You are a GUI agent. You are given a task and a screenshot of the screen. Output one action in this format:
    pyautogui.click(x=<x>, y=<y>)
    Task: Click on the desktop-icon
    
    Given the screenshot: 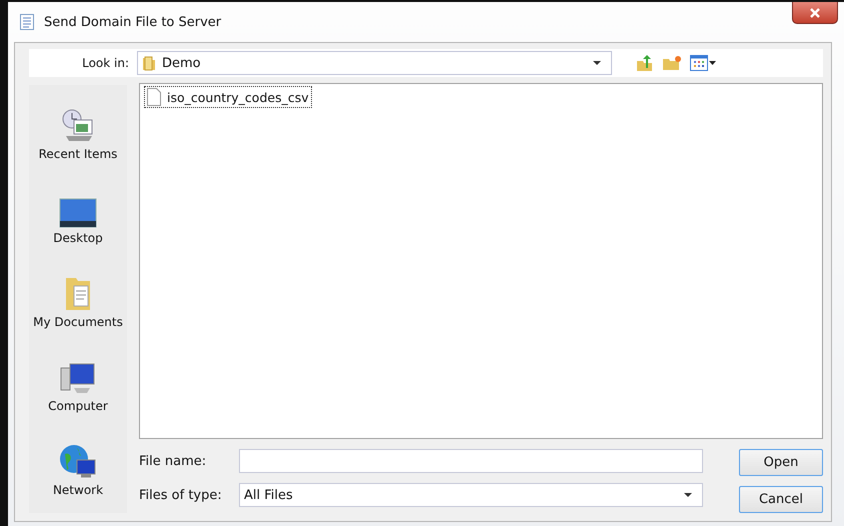 What is the action you would take?
    pyautogui.click(x=78, y=213)
    